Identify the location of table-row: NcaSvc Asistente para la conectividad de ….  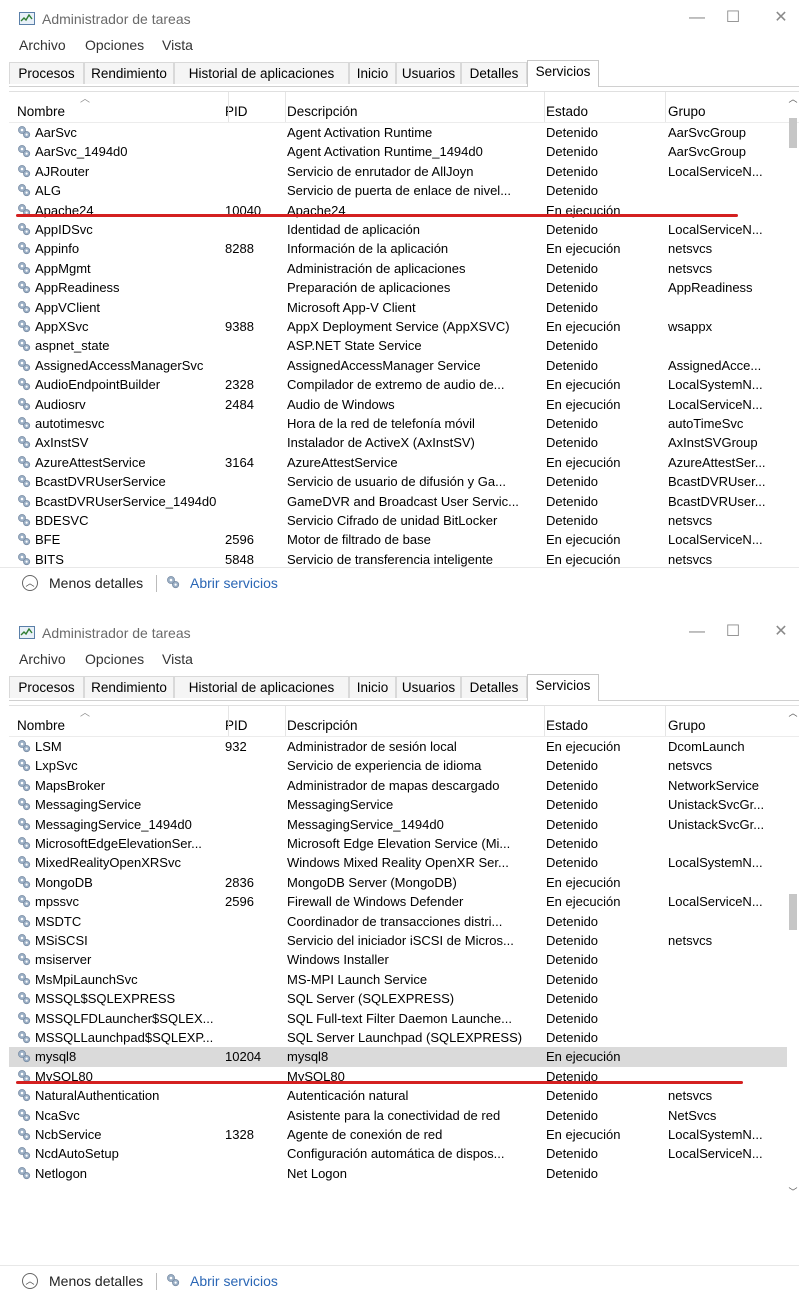
(398, 1115).